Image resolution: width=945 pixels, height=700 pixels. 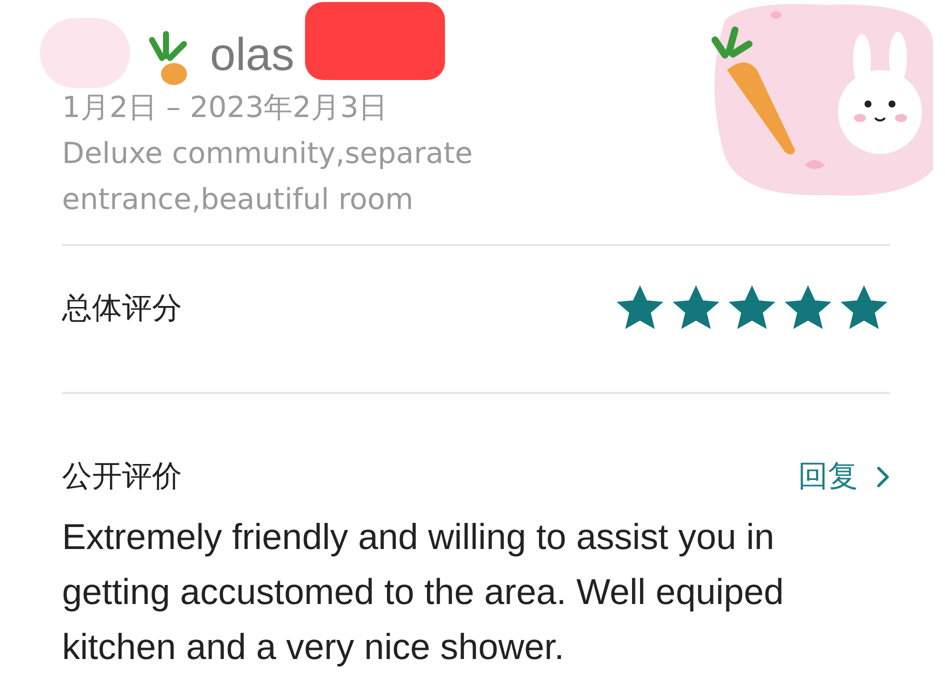 What do you see at coordinates (883, 477) in the screenshot?
I see `chevron-icon` at bounding box center [883, 477].